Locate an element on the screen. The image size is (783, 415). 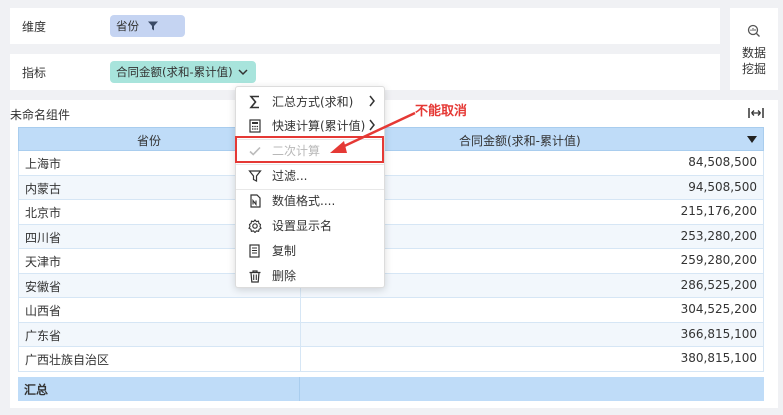
dimension-chip-province: 省份 is located at coordinates (147, 26).